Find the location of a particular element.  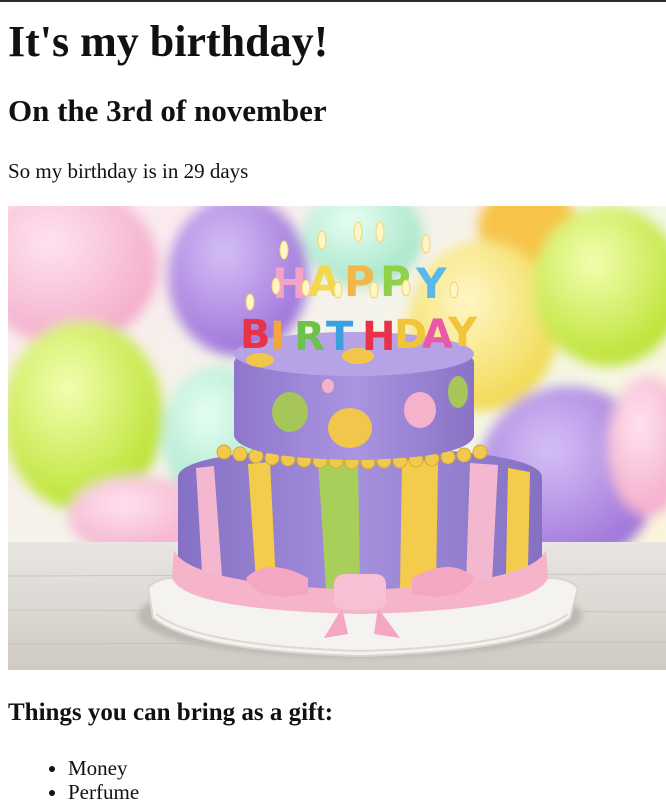

gifts-heading: Things you can bring as a gift: is located at coordinates (171, 712).